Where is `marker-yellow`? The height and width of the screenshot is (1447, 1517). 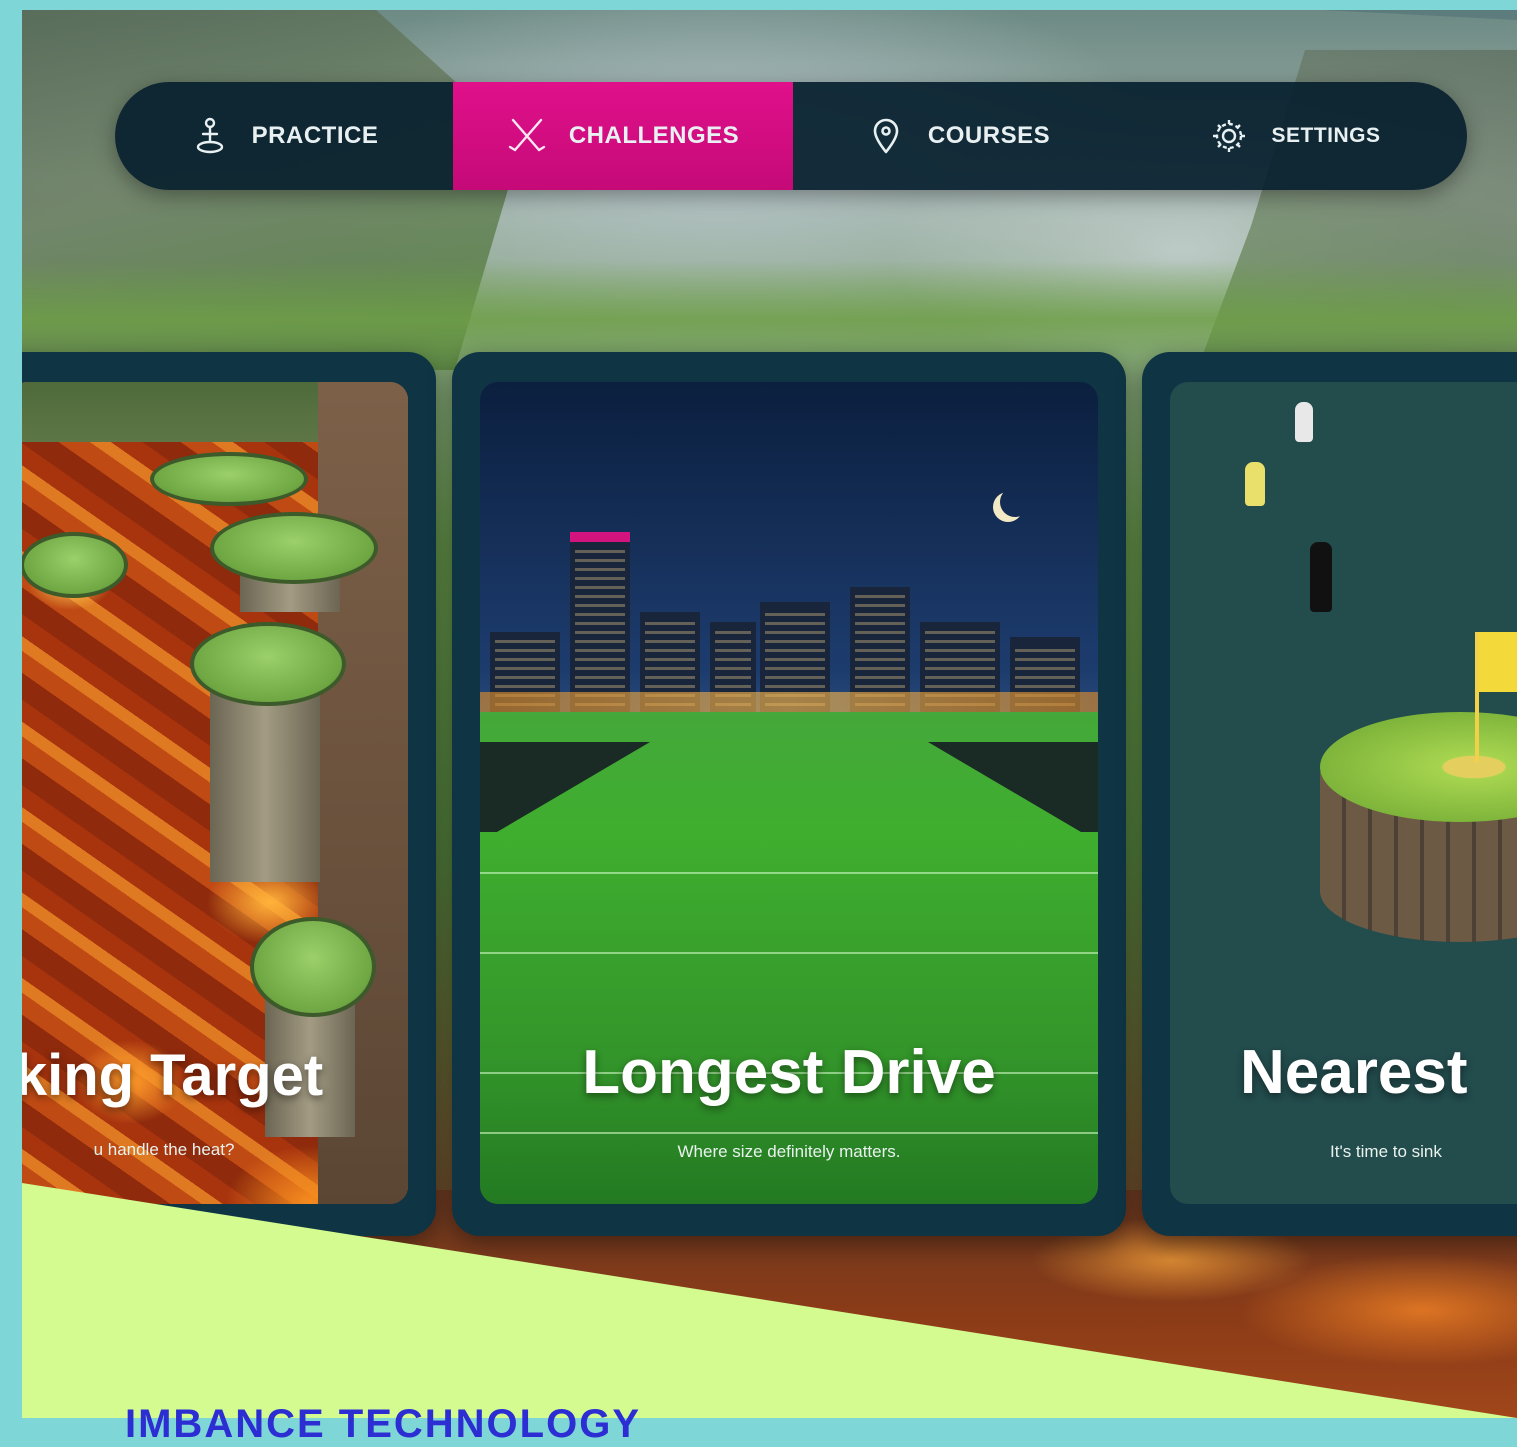
marker-yellow is located at coordinates (1255, 484).